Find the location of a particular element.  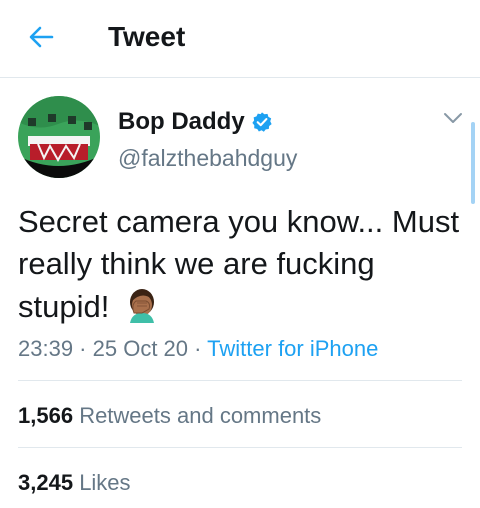

tweet-source-link: Twitter for iPhone is located at coordinates (292, 348).